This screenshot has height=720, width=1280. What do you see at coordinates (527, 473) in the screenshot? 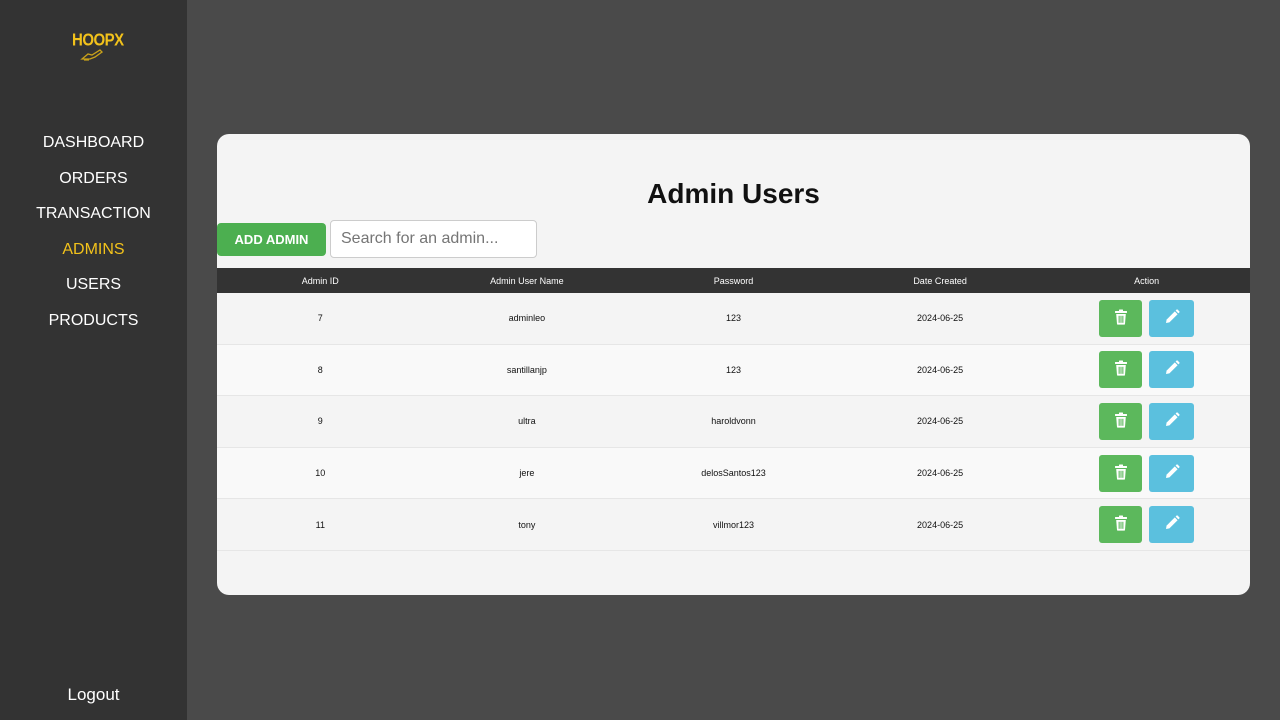
I see `cell-admin-user-name: jere` at bounding box center [527, 473].